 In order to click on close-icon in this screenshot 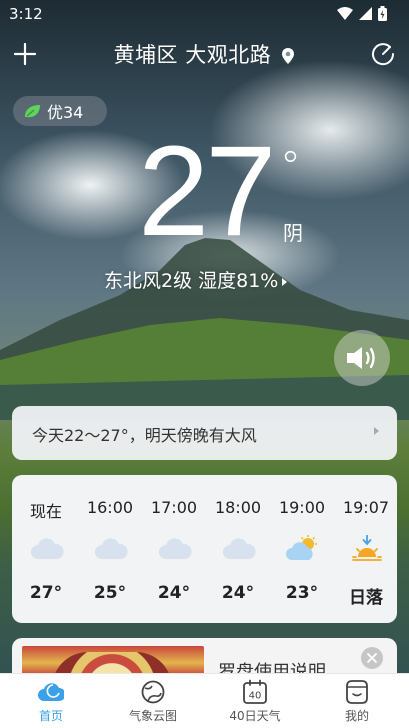, I will do `click(372, 658)`.